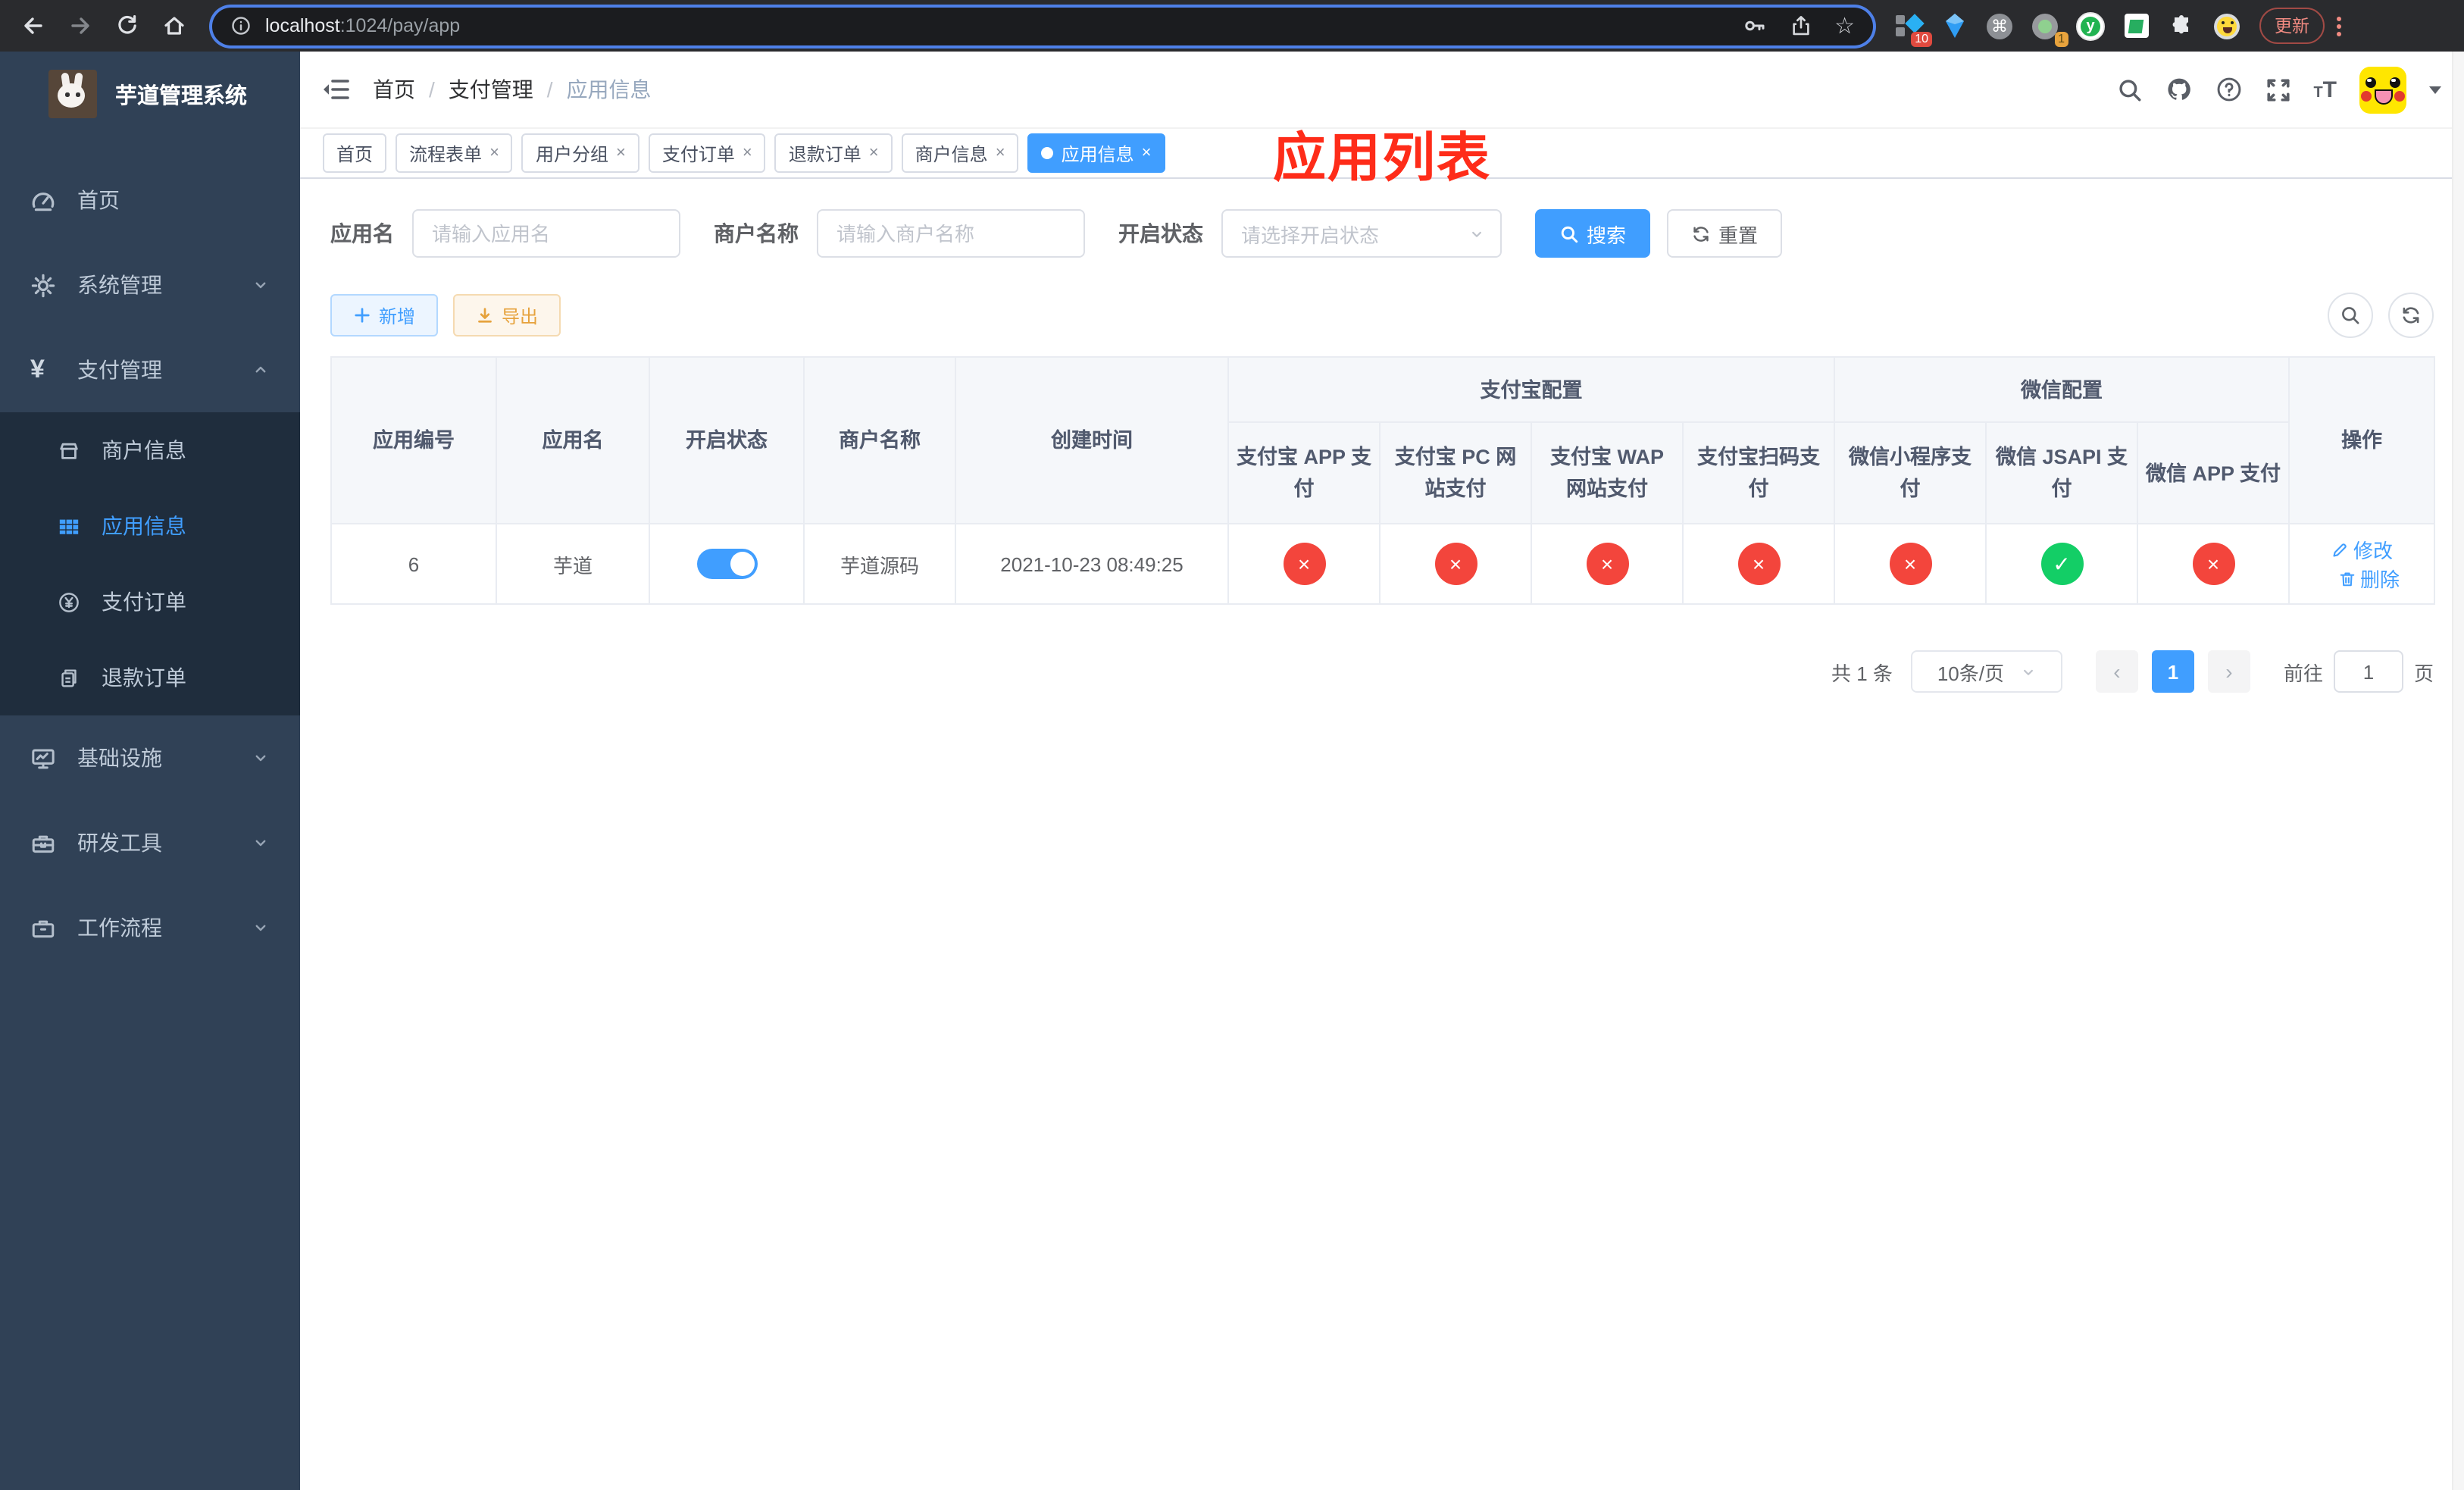 This screenshot has height=1490, width=2464. What do you see at coordinates (1361, 233) in the screenshot?
I see `status-select: 请选择开启状态` at bounding box center [1361, 233].